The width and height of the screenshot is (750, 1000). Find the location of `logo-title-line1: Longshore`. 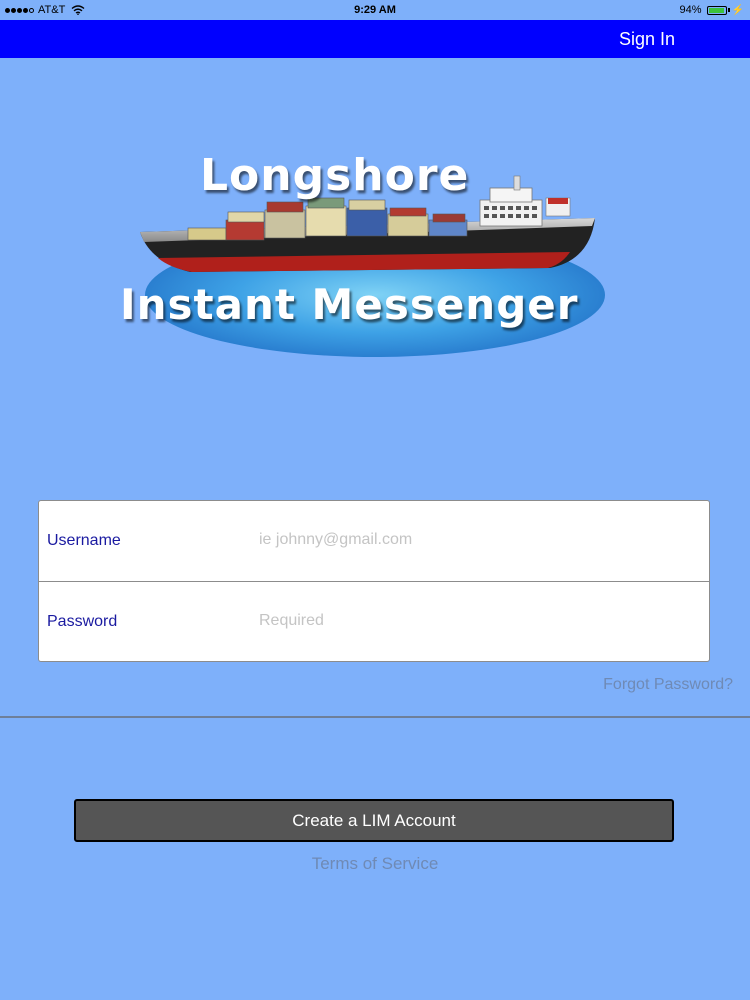

logo-title-line1: Longshore is located at coordinates (335, 175).